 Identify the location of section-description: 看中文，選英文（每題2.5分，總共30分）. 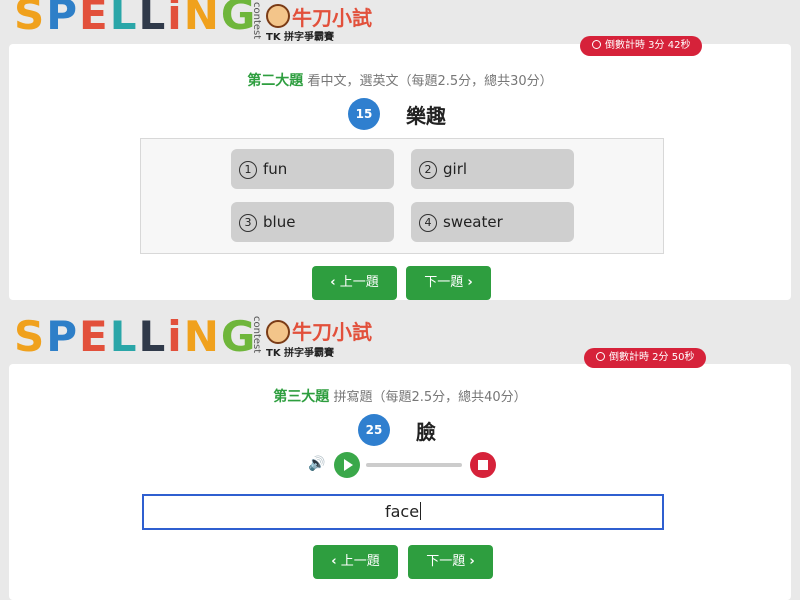
(430, 81).